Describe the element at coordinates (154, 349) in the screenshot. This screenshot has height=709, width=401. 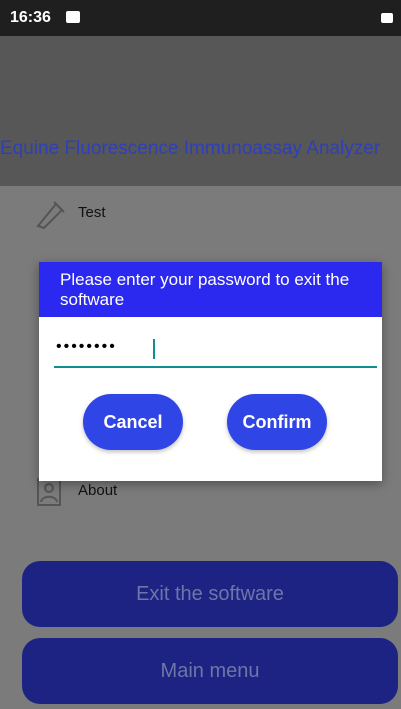
I see `text-caret` at that location.